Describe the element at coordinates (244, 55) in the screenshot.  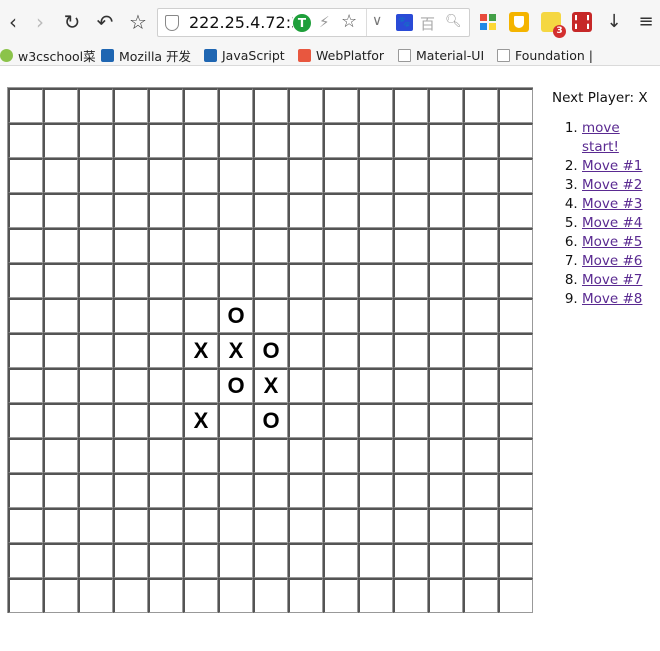
I see `bookmark-javascript: JavaScript` at that location.